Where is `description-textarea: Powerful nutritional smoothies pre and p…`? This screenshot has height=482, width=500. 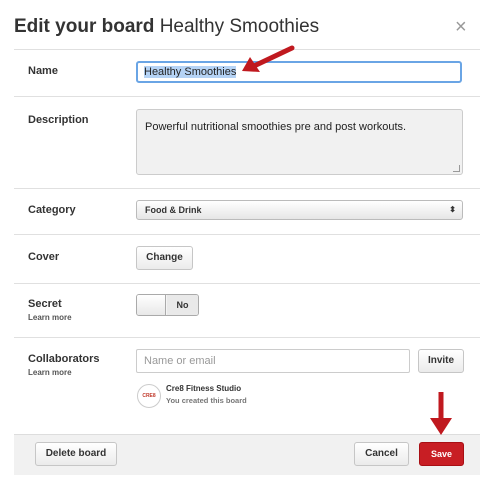 description-textarea: Powerful nutritional smoothies pre and p… is located at coordinates (299, 142).